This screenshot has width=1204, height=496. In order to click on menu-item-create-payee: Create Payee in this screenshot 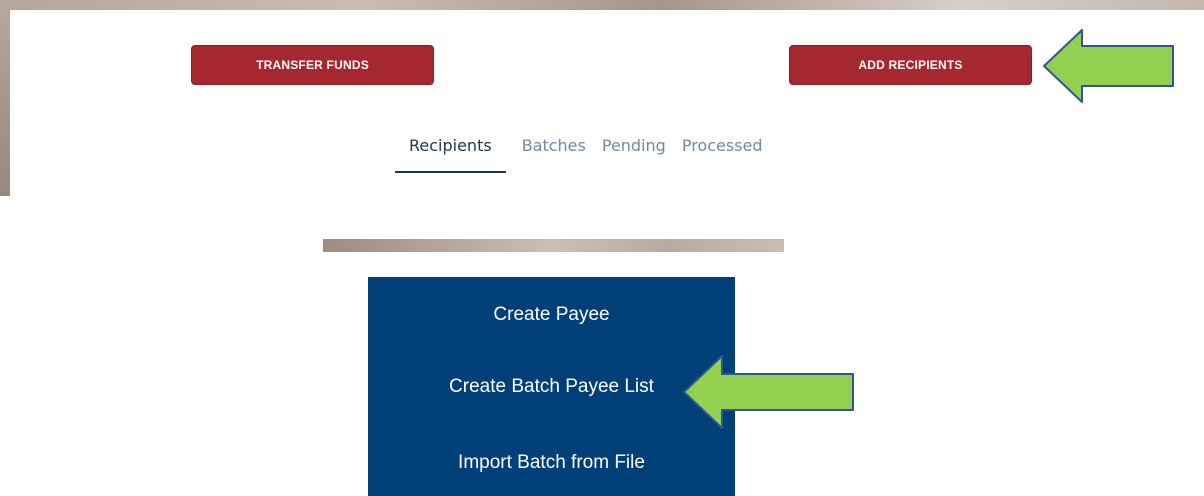, I will do `click(551, 315)`.